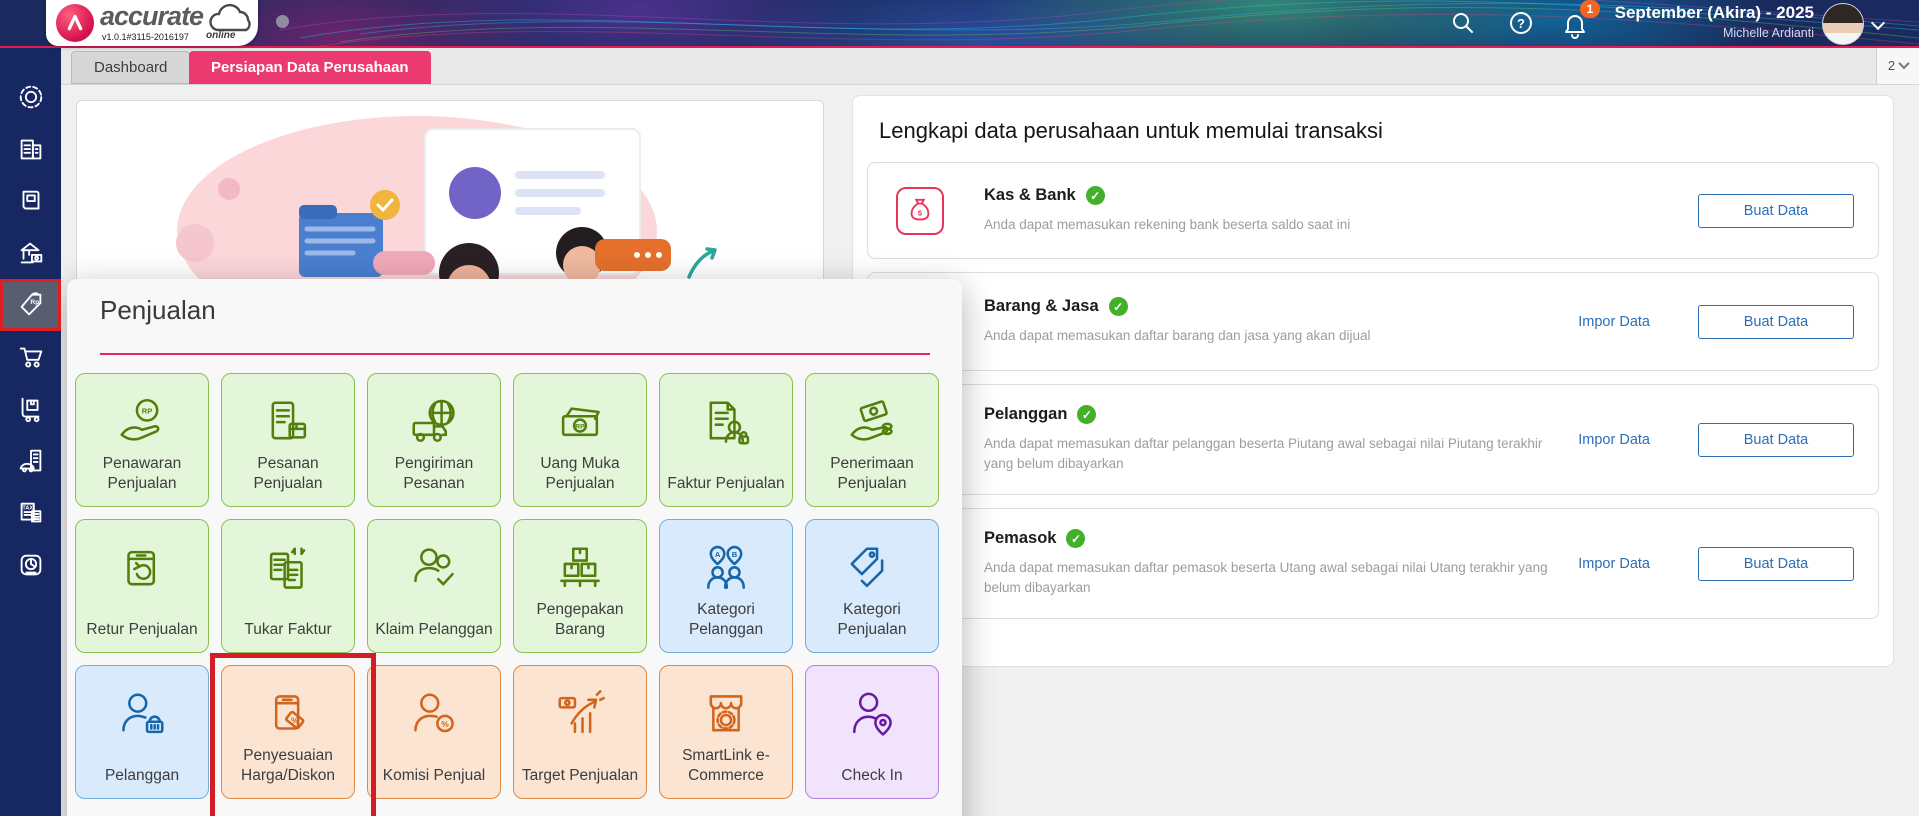 The image size is (1919, 816). Describe the element at coordinates (142, 732) in the screenshot. I see `tile-pelanggan: Pelanggan` at that location.